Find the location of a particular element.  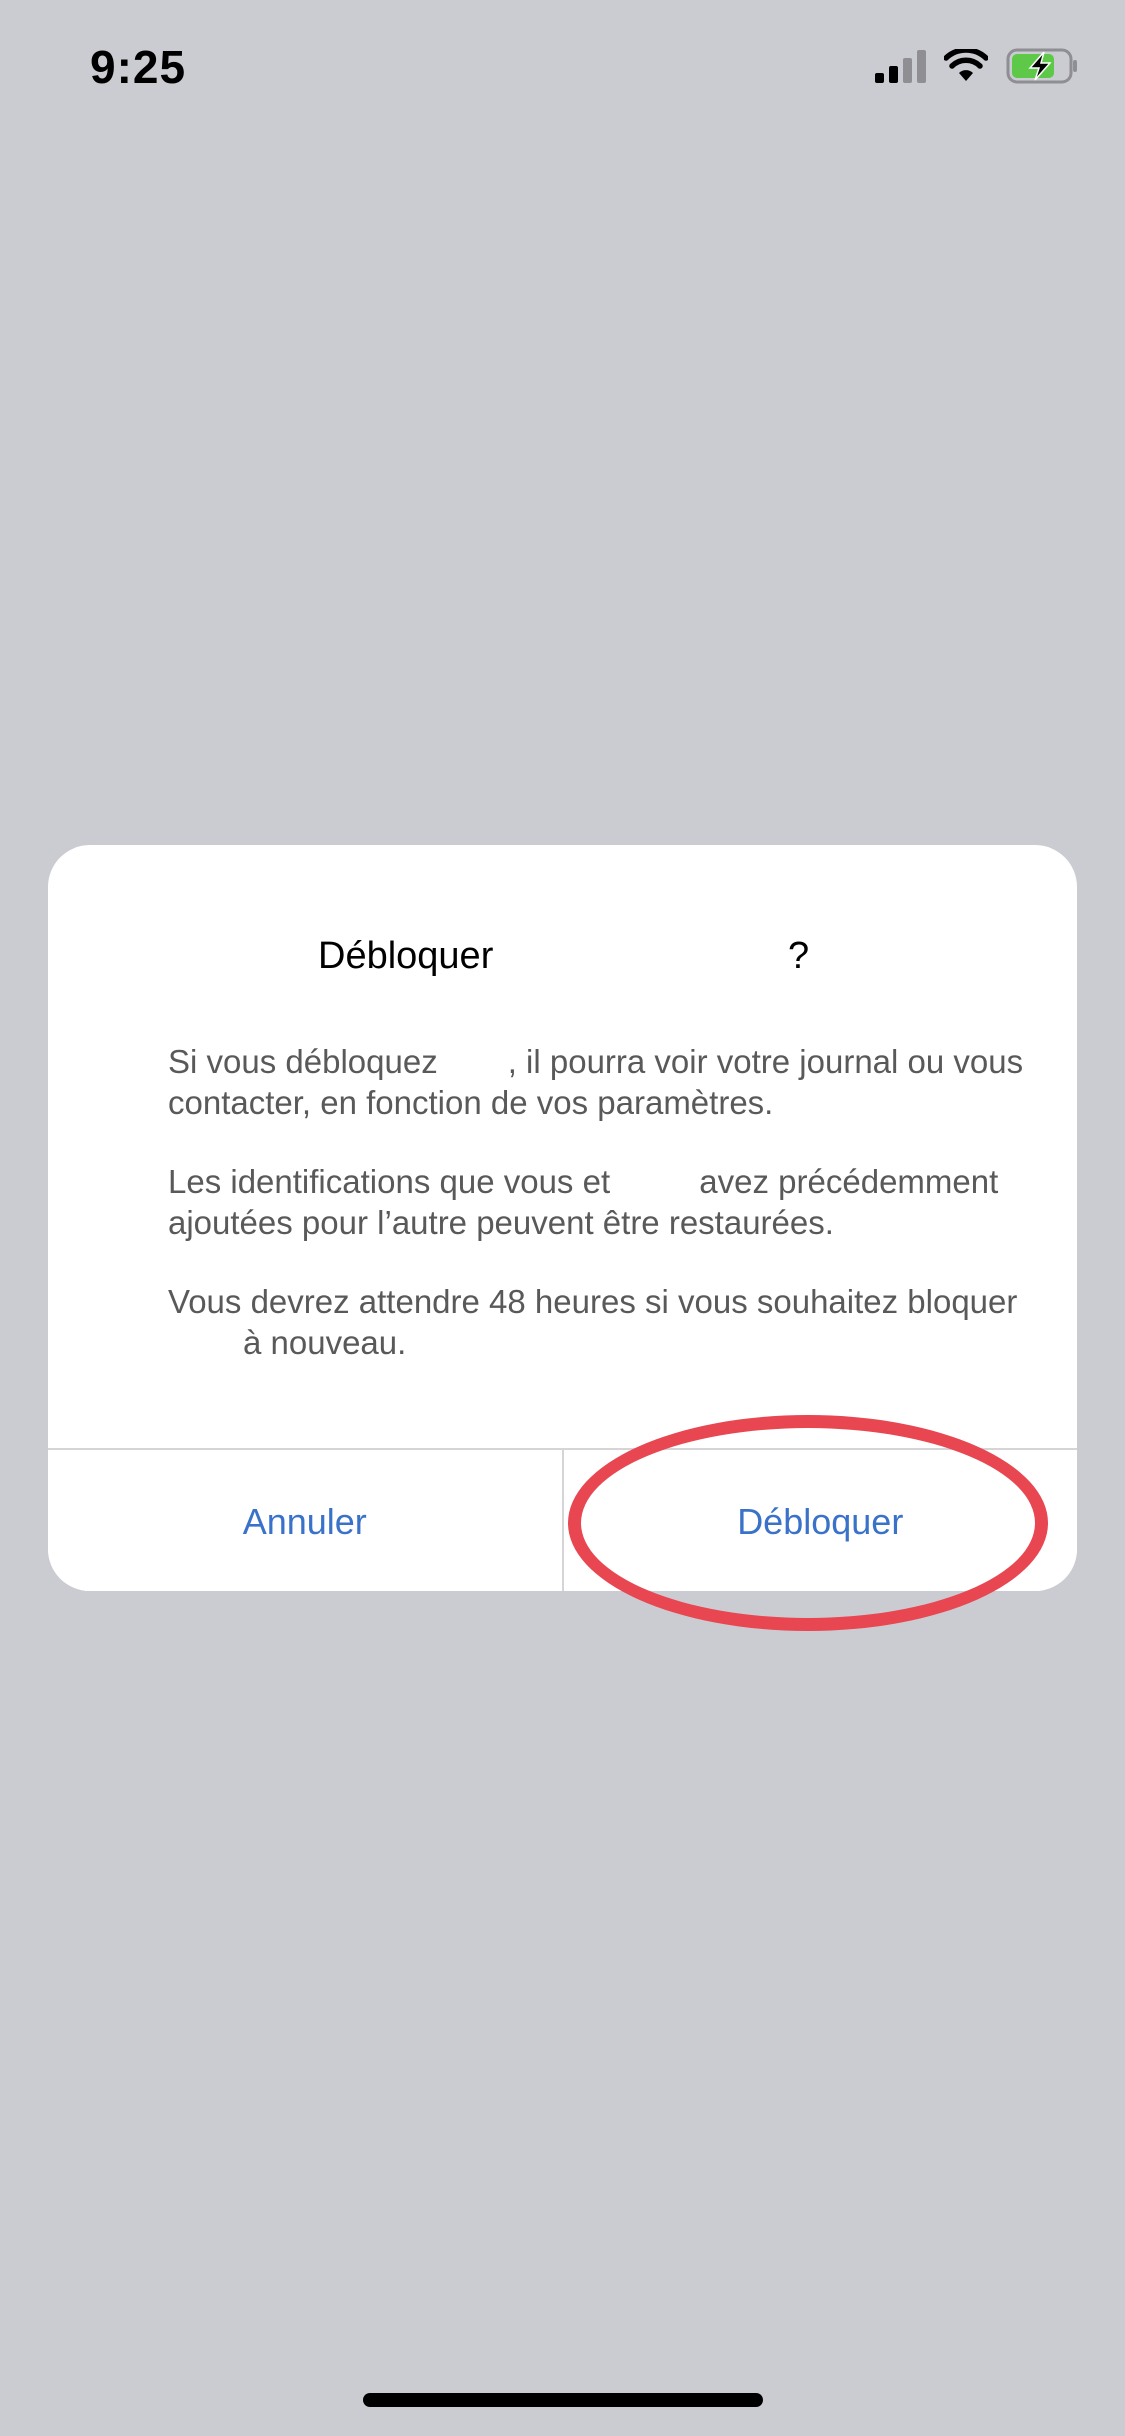

dialog-title: Débloquer ? is located at coordinates (562, 965).